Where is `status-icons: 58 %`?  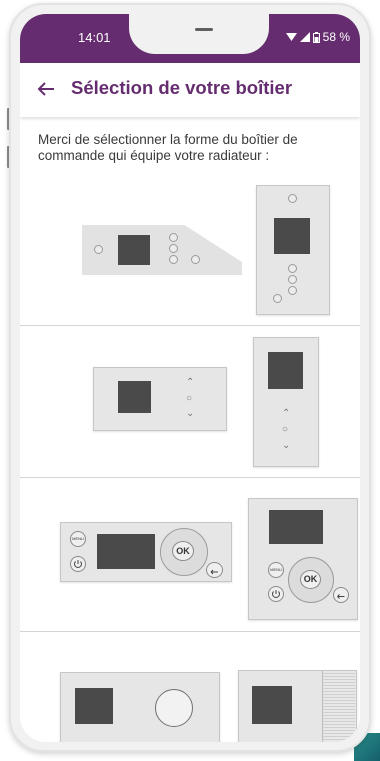 status-icons: 58 % is located at coordinates (317, 37).